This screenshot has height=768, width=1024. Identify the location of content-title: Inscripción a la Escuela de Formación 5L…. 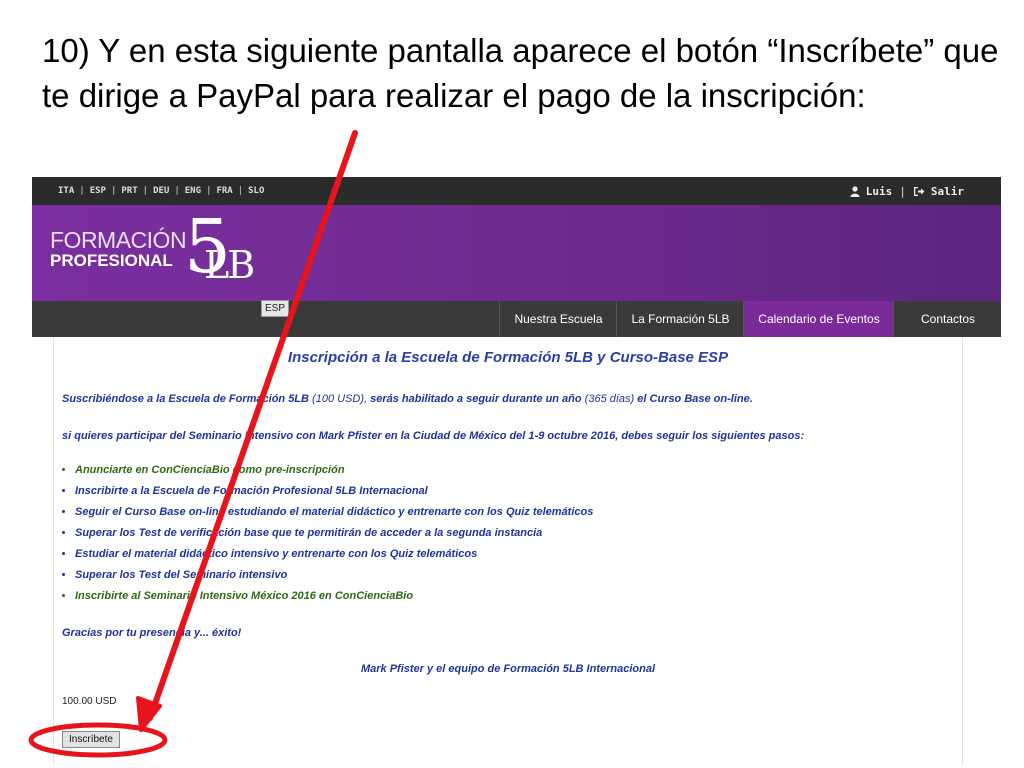
(508, 357).